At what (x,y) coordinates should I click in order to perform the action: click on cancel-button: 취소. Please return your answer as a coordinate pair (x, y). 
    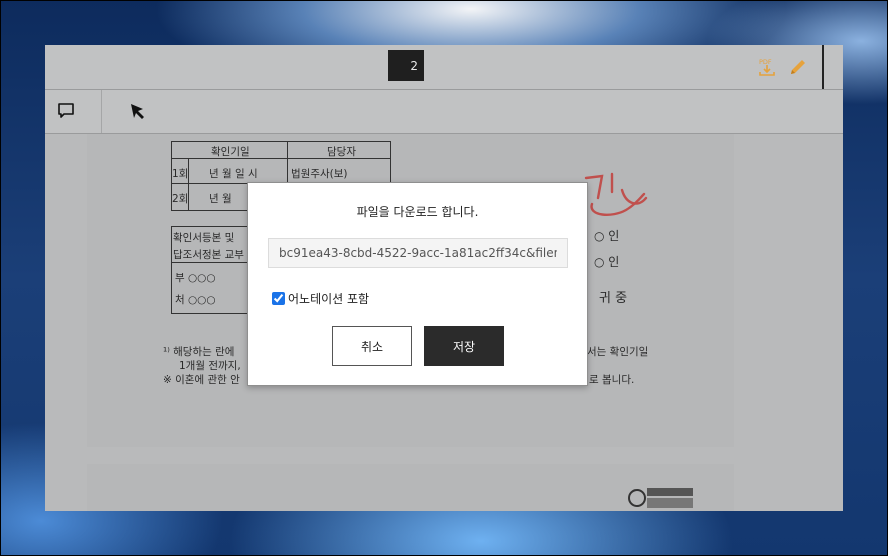
    Looking at the image, I should click on (372, 346).